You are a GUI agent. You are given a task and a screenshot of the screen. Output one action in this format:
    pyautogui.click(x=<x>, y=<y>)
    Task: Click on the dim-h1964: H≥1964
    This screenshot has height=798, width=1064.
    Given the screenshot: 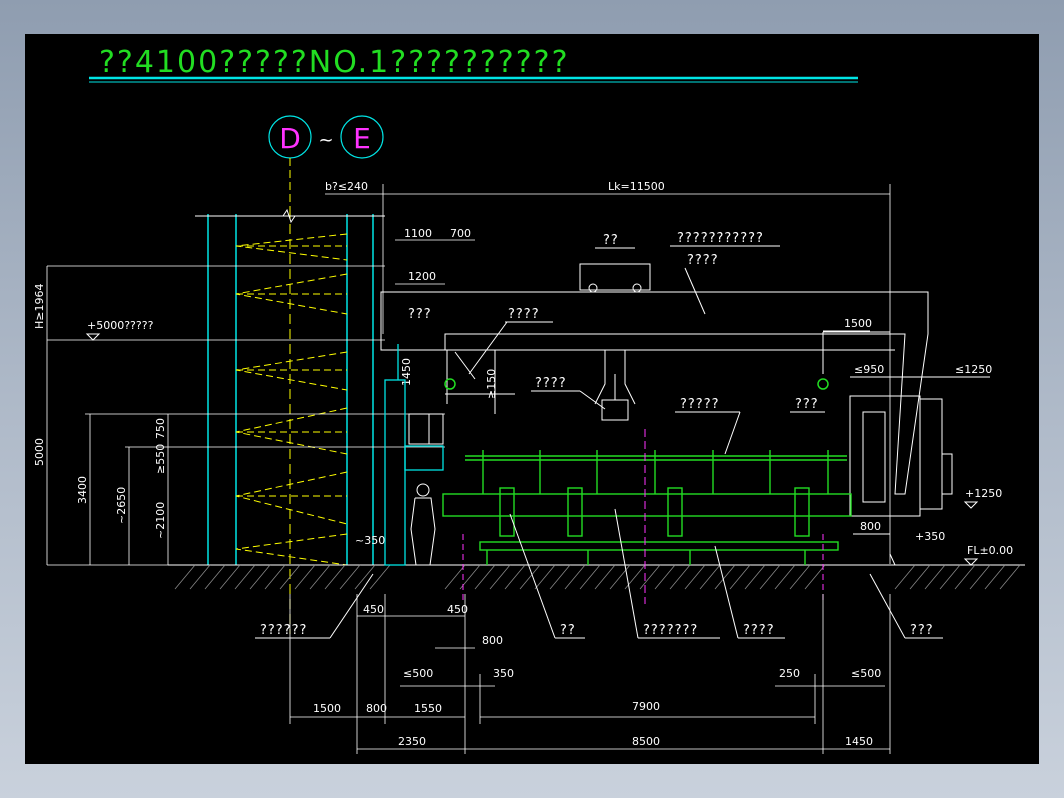 What is the action you would take?
    pyautogui.click(x=39, y=306)
    